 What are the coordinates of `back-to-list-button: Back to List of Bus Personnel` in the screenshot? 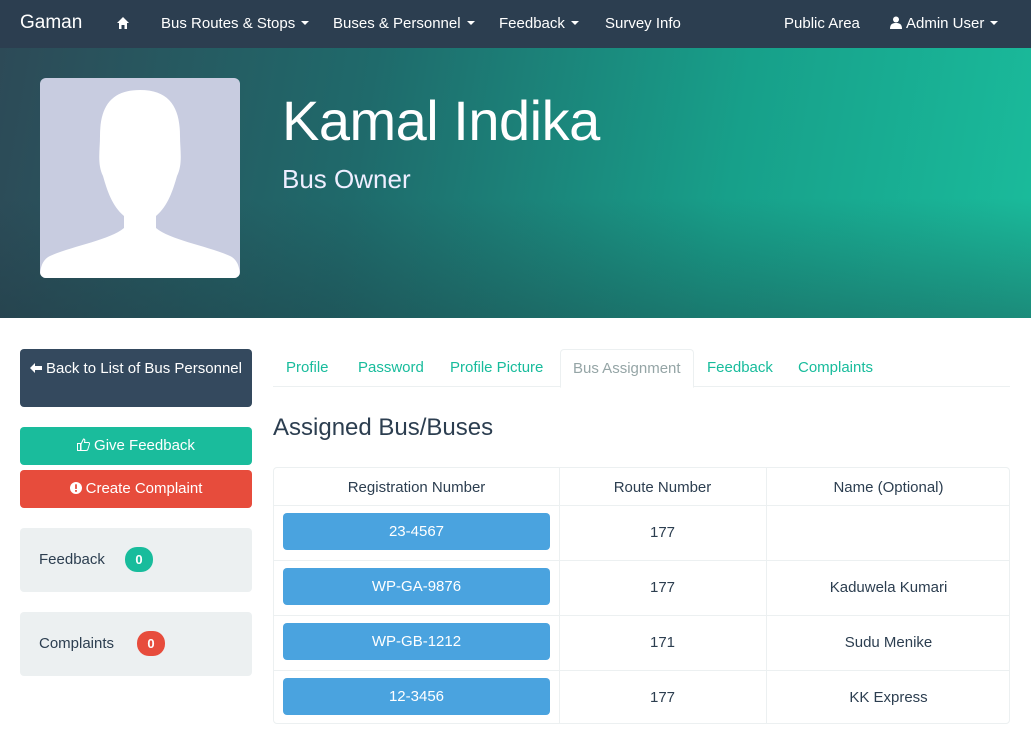 It's located at (136, 378).